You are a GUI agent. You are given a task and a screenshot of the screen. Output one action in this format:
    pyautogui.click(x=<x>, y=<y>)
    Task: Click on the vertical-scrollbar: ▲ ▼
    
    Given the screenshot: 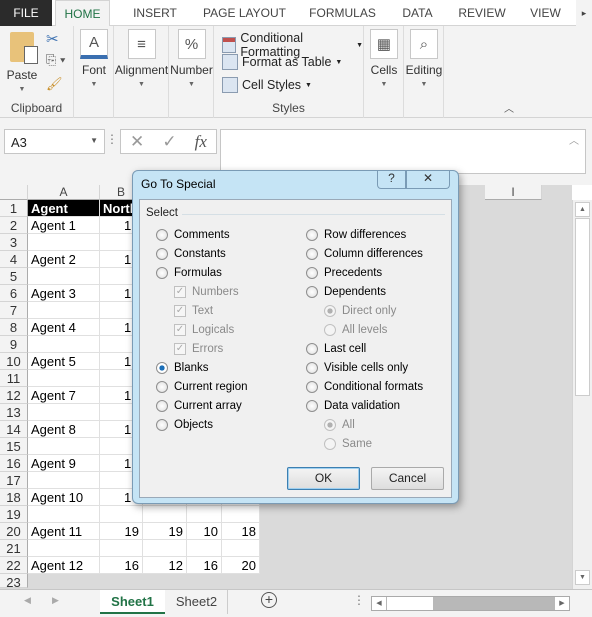 What is the action you would take?
    pyautogui.click(x=582, y=394)
    